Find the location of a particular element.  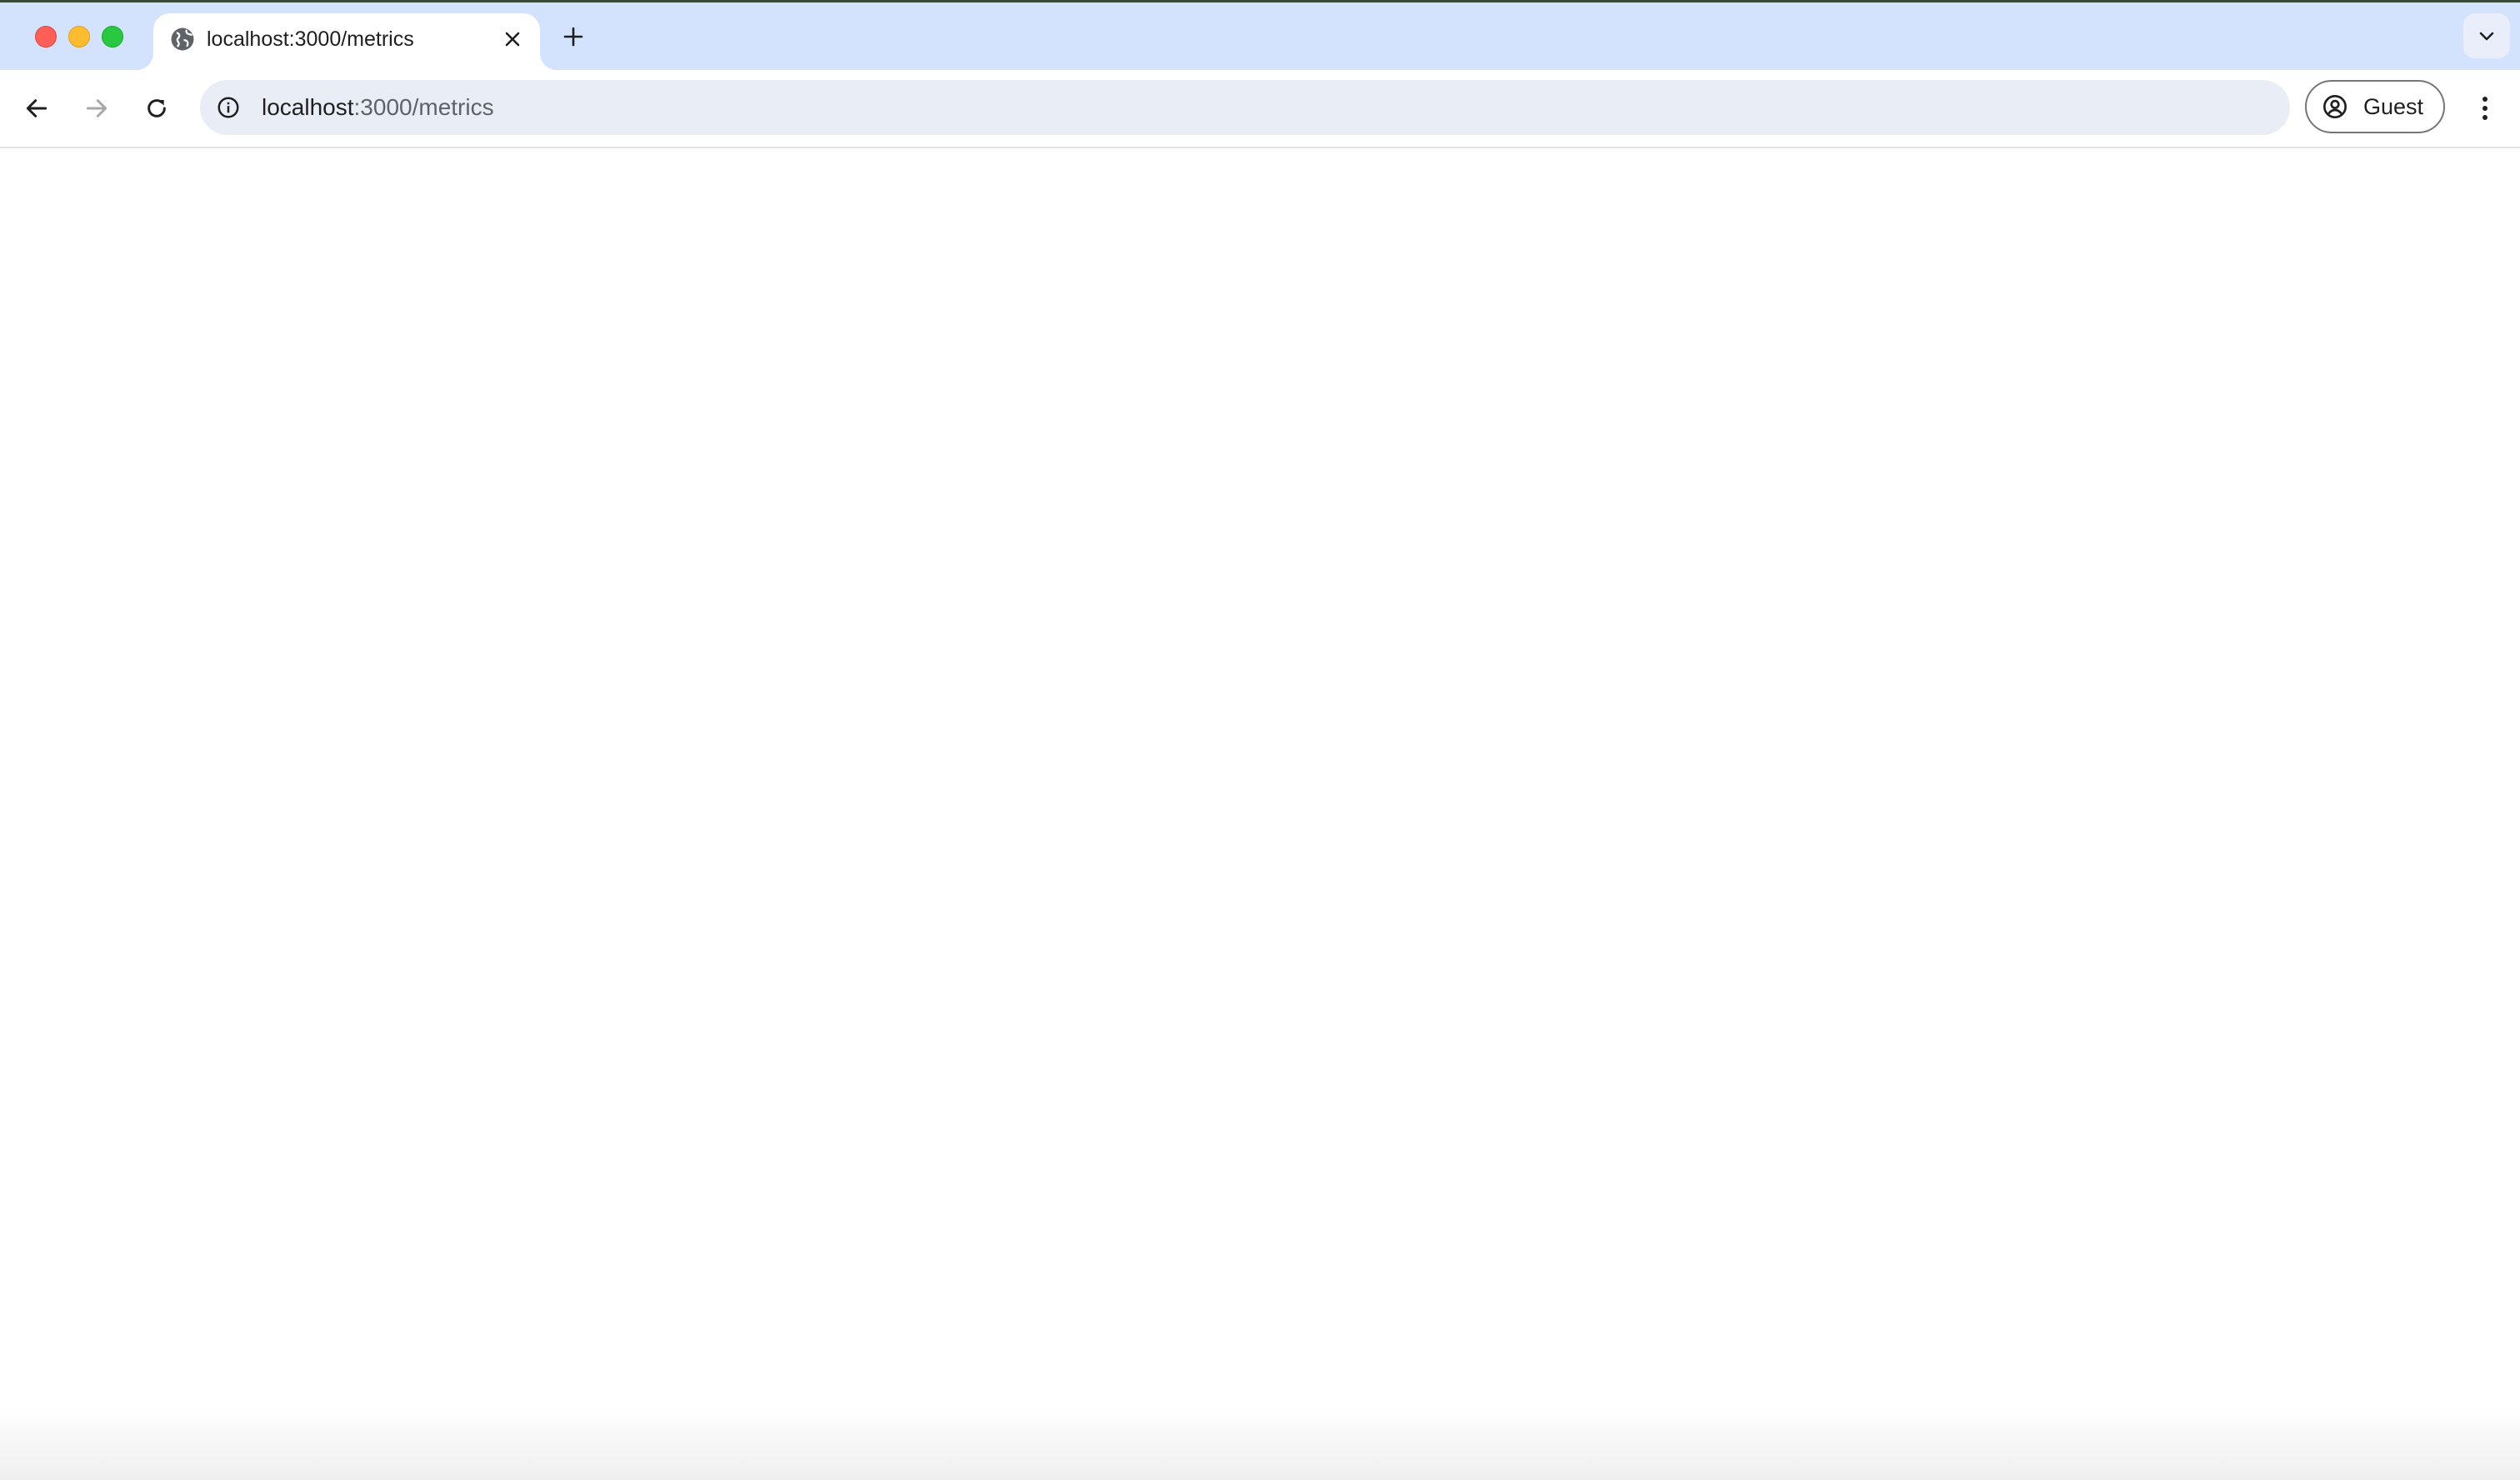

browser-menu-button is located at coordinates (2485, 108).